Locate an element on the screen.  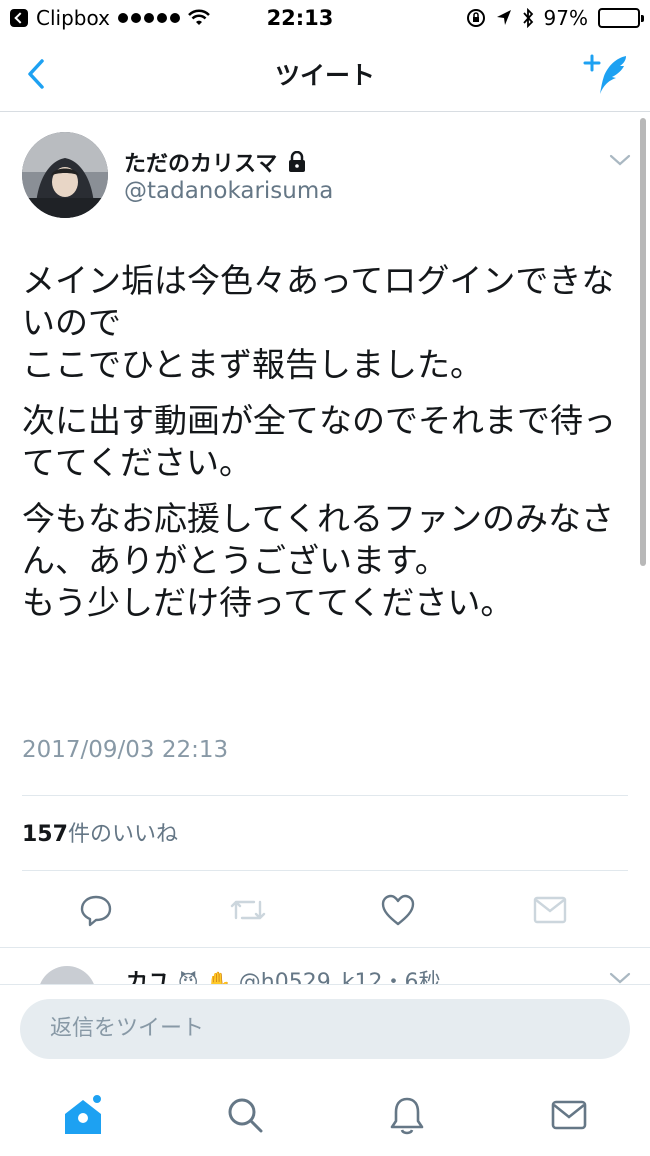
reply-bar: 返信をツイート is located at coordinates (325, 1028).